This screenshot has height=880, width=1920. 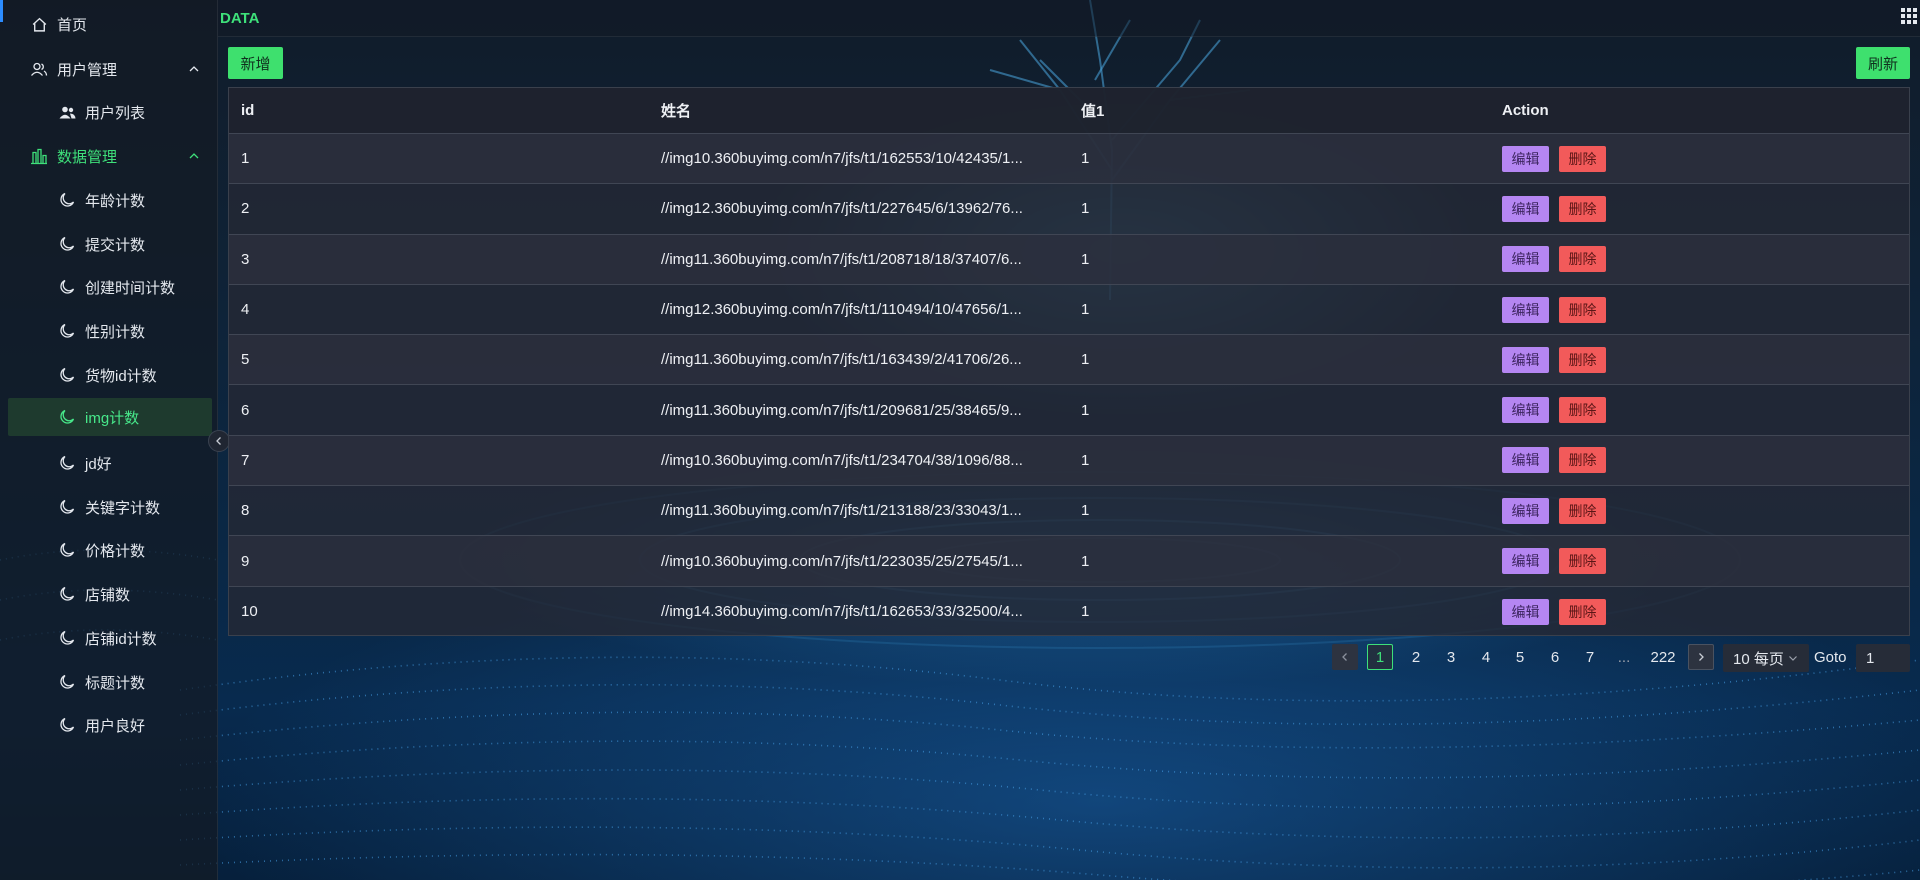 What do you see at coordinates (1883, 658) in the screenshot?
I see `goto-page-input` at bounding box center [1883, 658].